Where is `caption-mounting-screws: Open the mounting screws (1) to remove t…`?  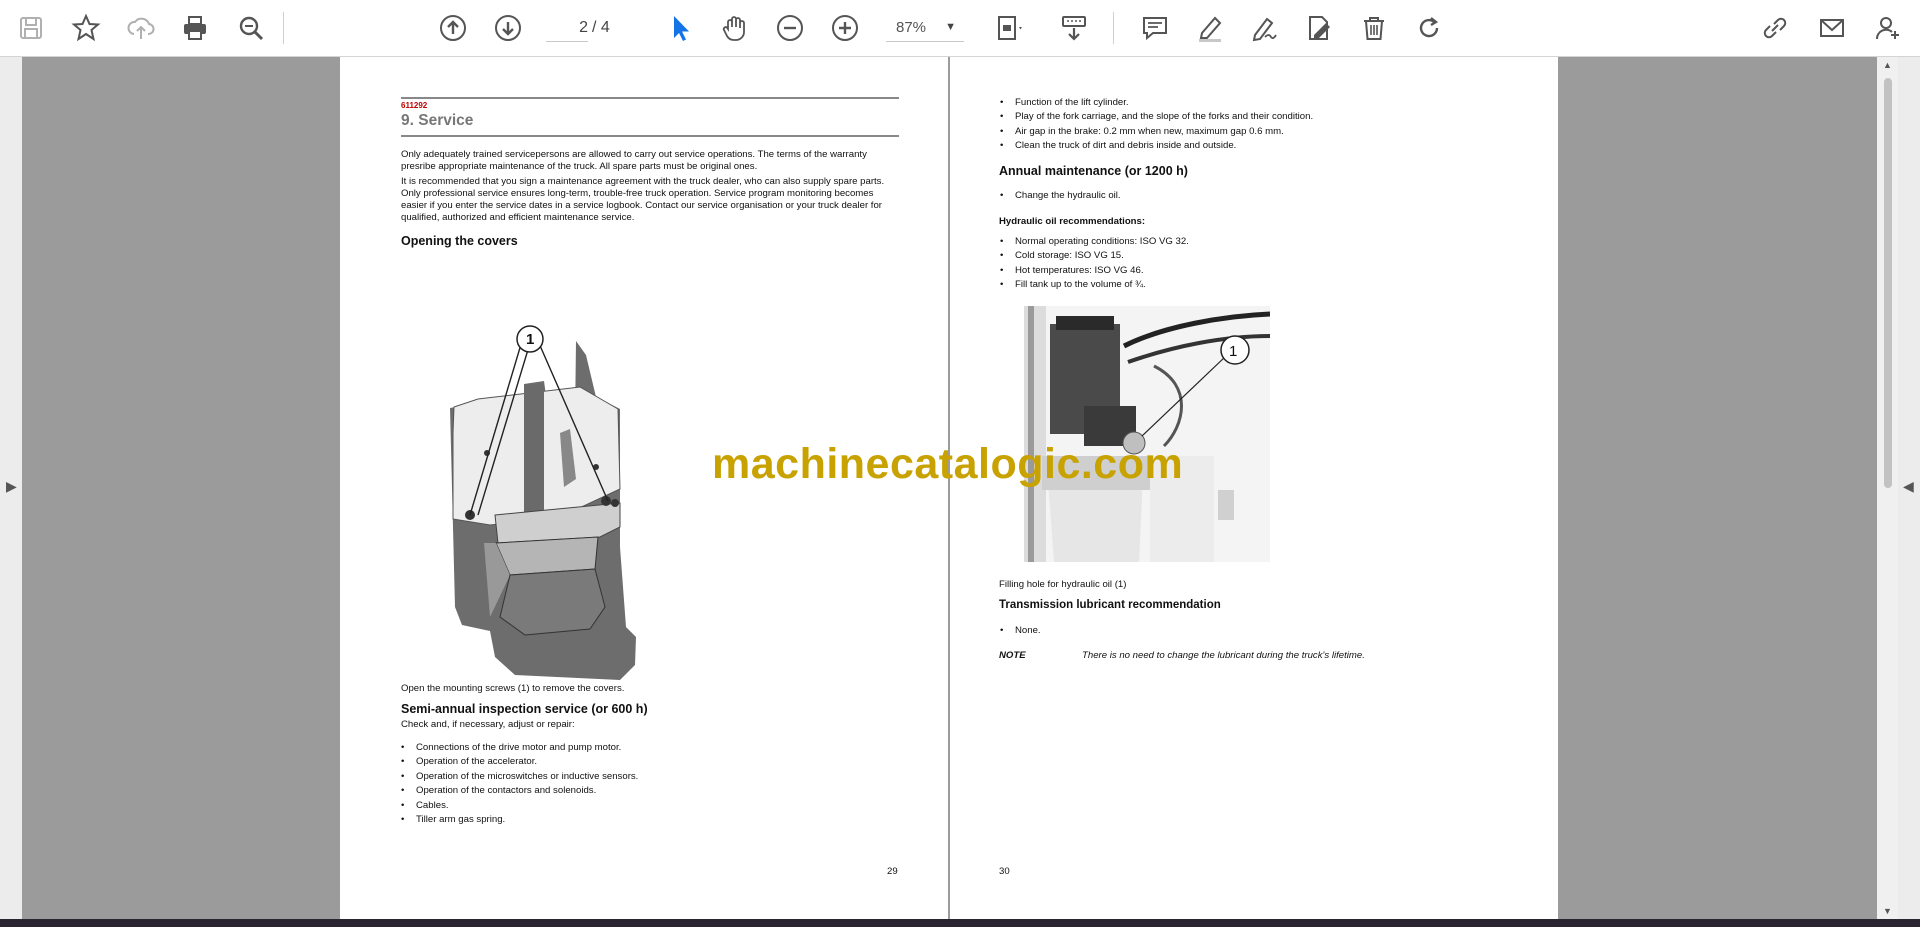
caption-mounting-screws: Open the mounting screws (1) to remove t… is located at coordinates (513, 688).